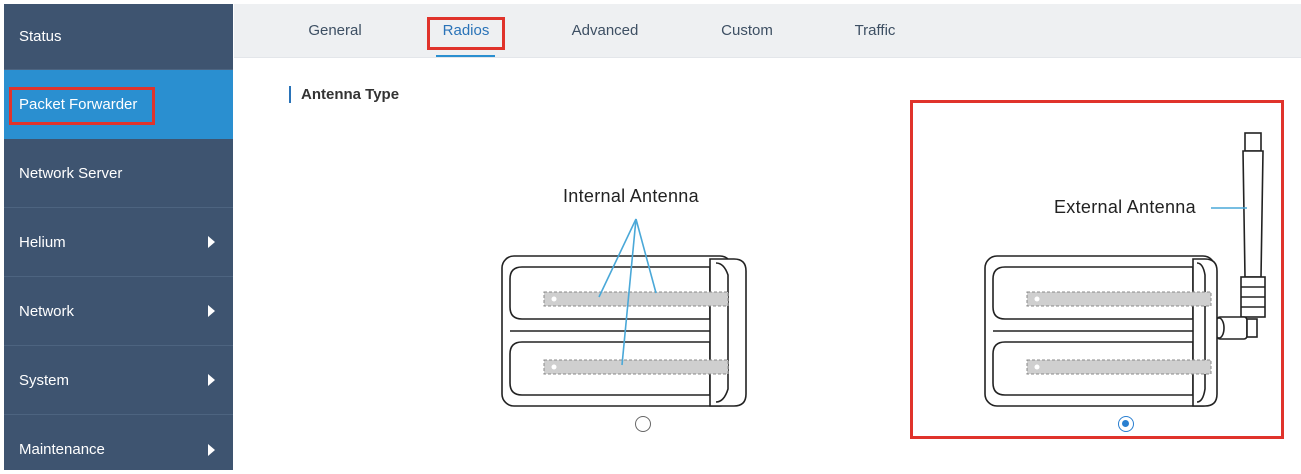 Image resolution: width=1301 pixels, height=474 pixels. I want to click on sidebar-item-label: Network, so click(47, 311).